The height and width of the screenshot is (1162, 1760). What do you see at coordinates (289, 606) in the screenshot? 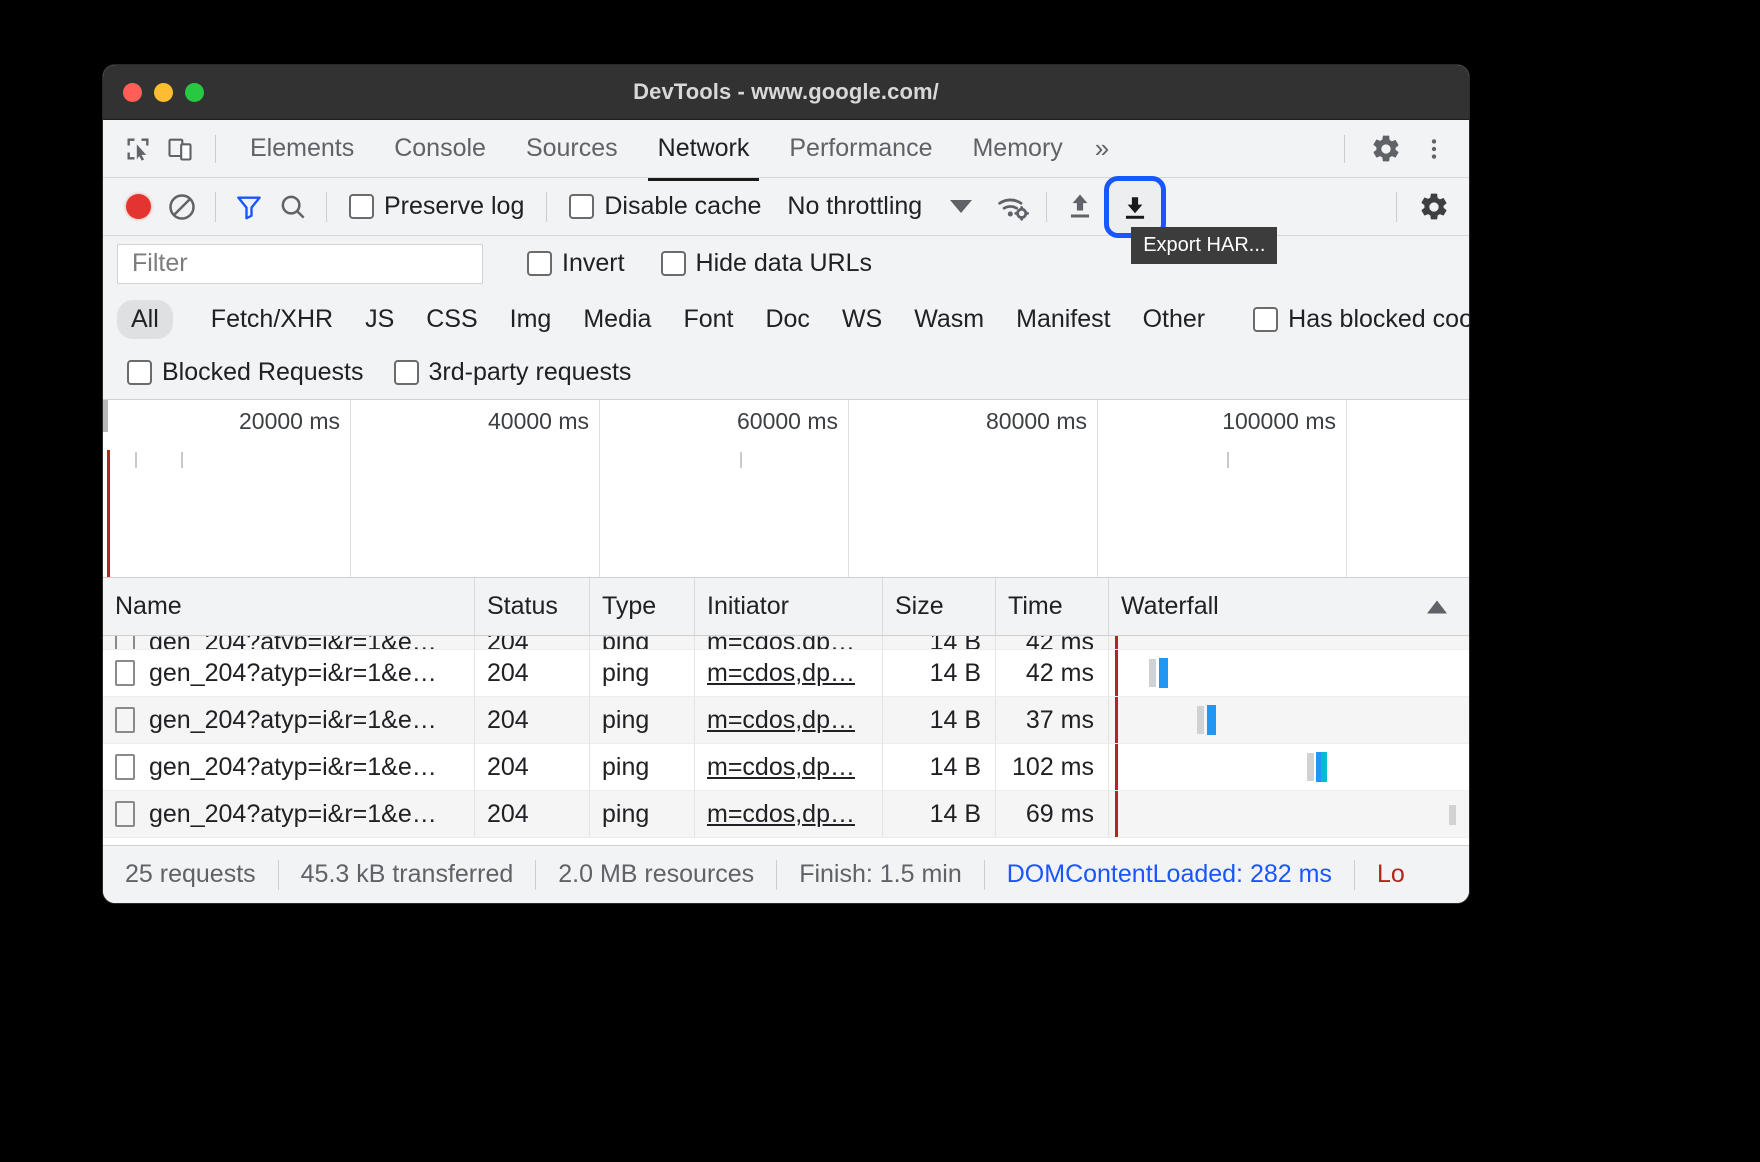
I see `column-header-name: Name` at bounding box center [289, 606].